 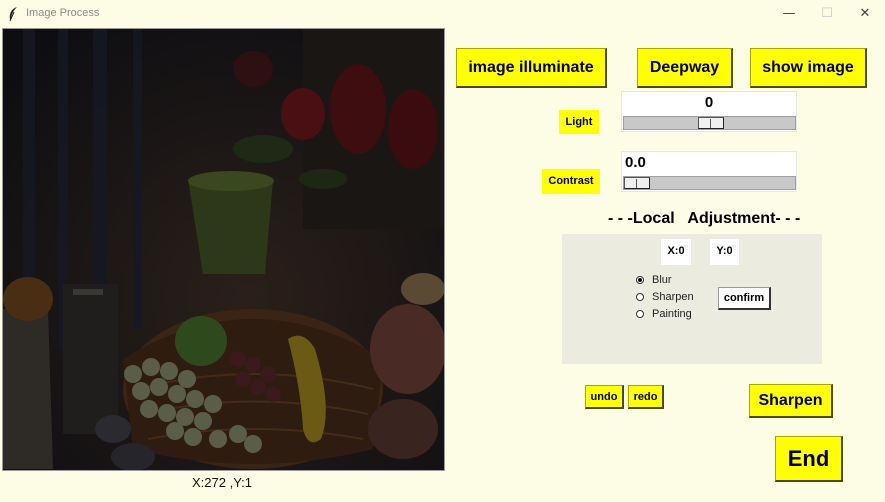 I want to click on radio-label: Sharpen, so click(x=673, y=297).